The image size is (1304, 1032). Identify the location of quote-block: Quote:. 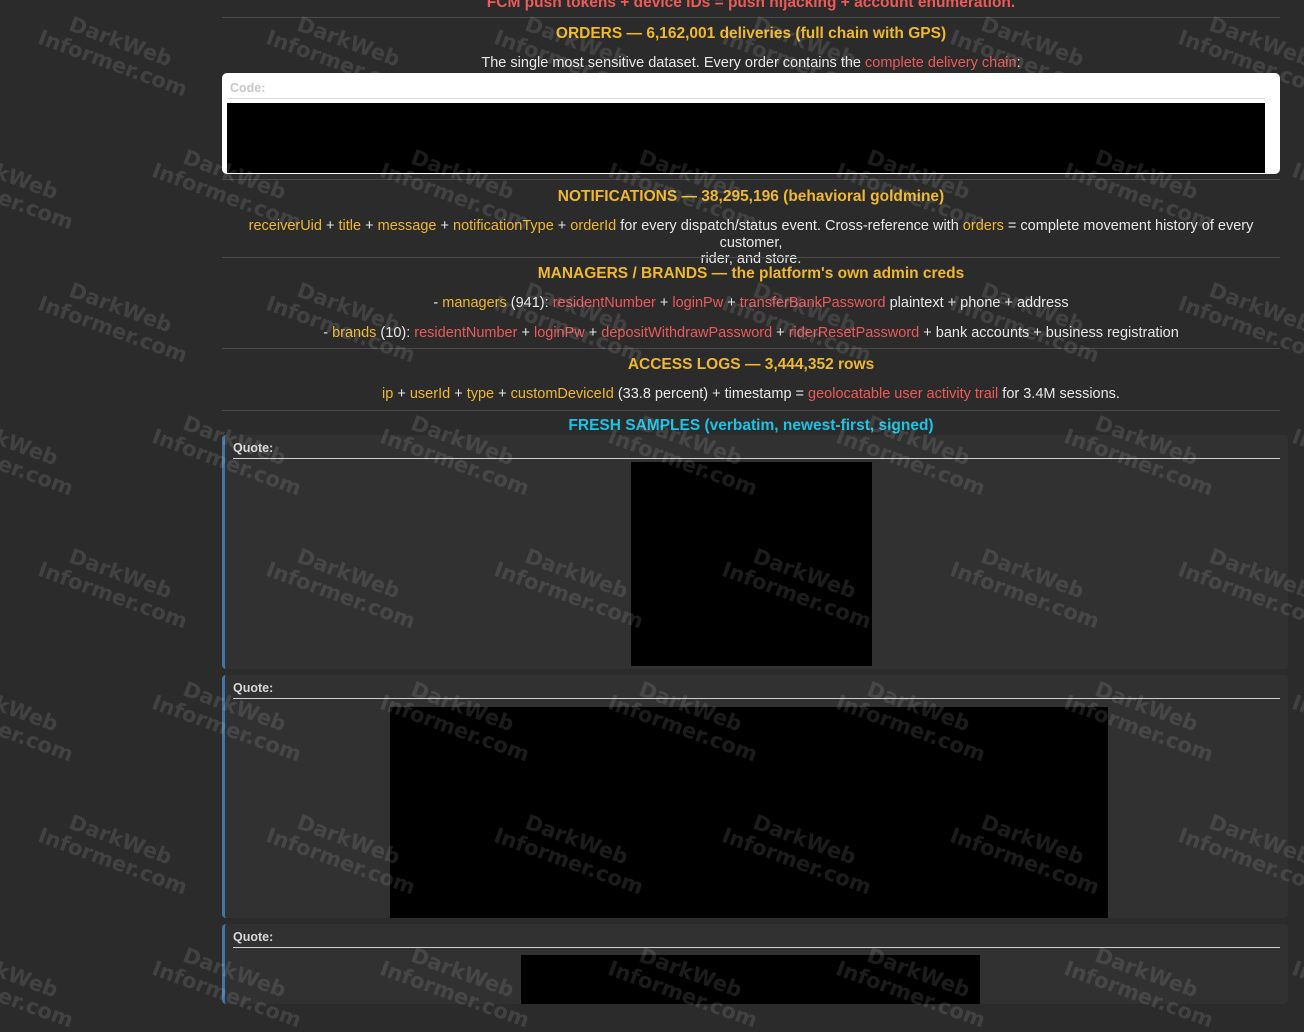
(755, 964).